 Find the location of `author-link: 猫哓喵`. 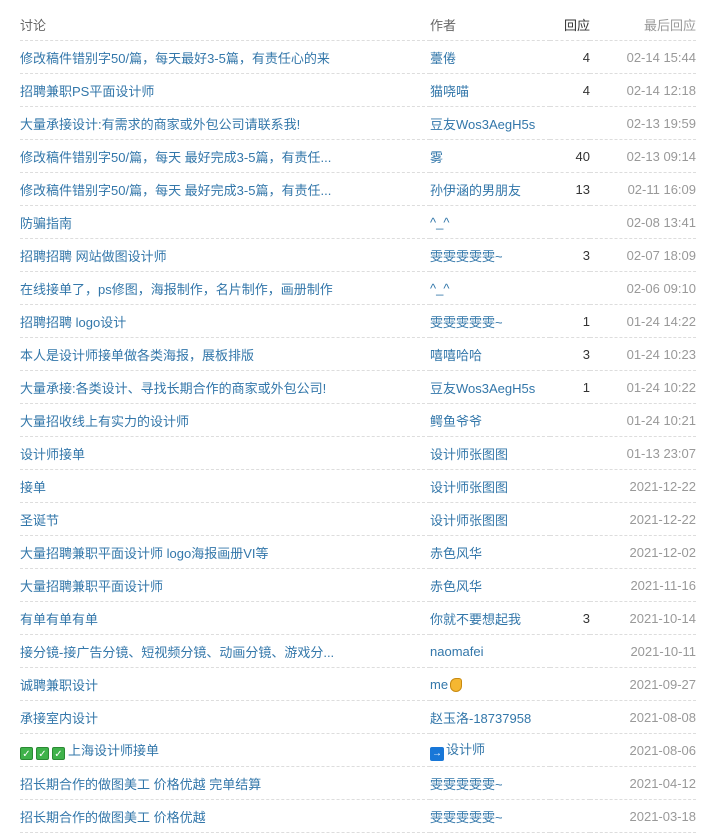

author-link: 猫哓喵 is located at coordinates (449, 91).